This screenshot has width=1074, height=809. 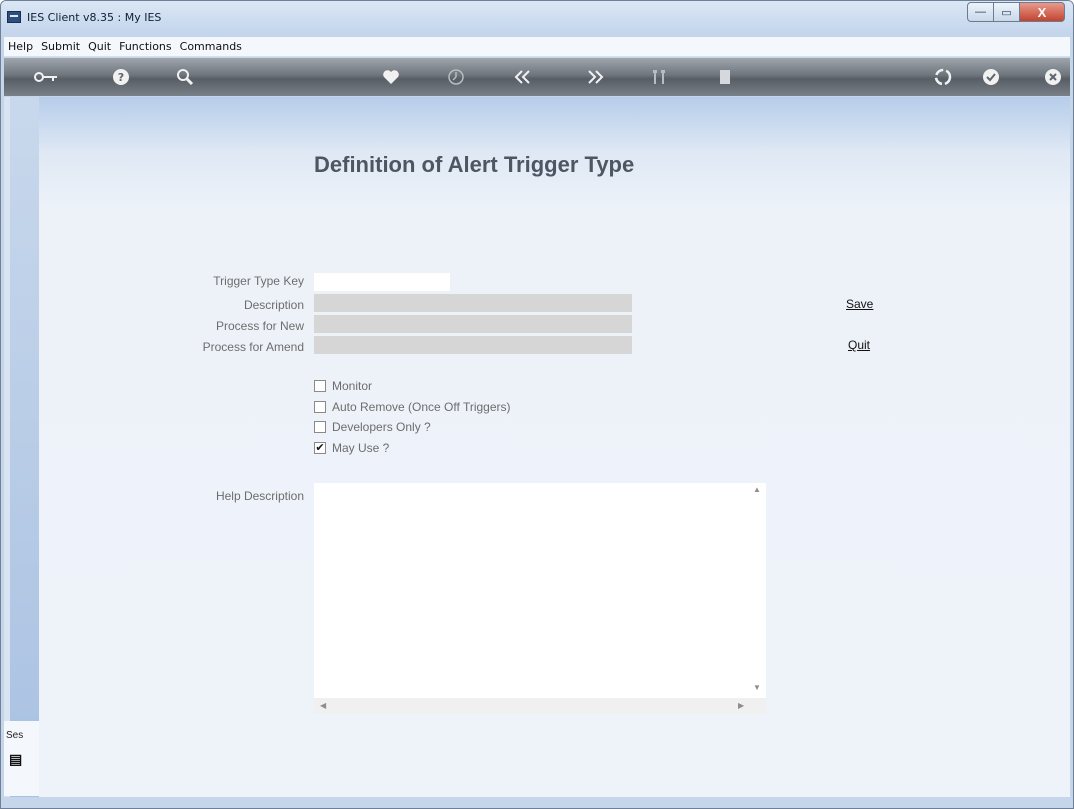 I want to click on description-input, so click(x=473, y=303).